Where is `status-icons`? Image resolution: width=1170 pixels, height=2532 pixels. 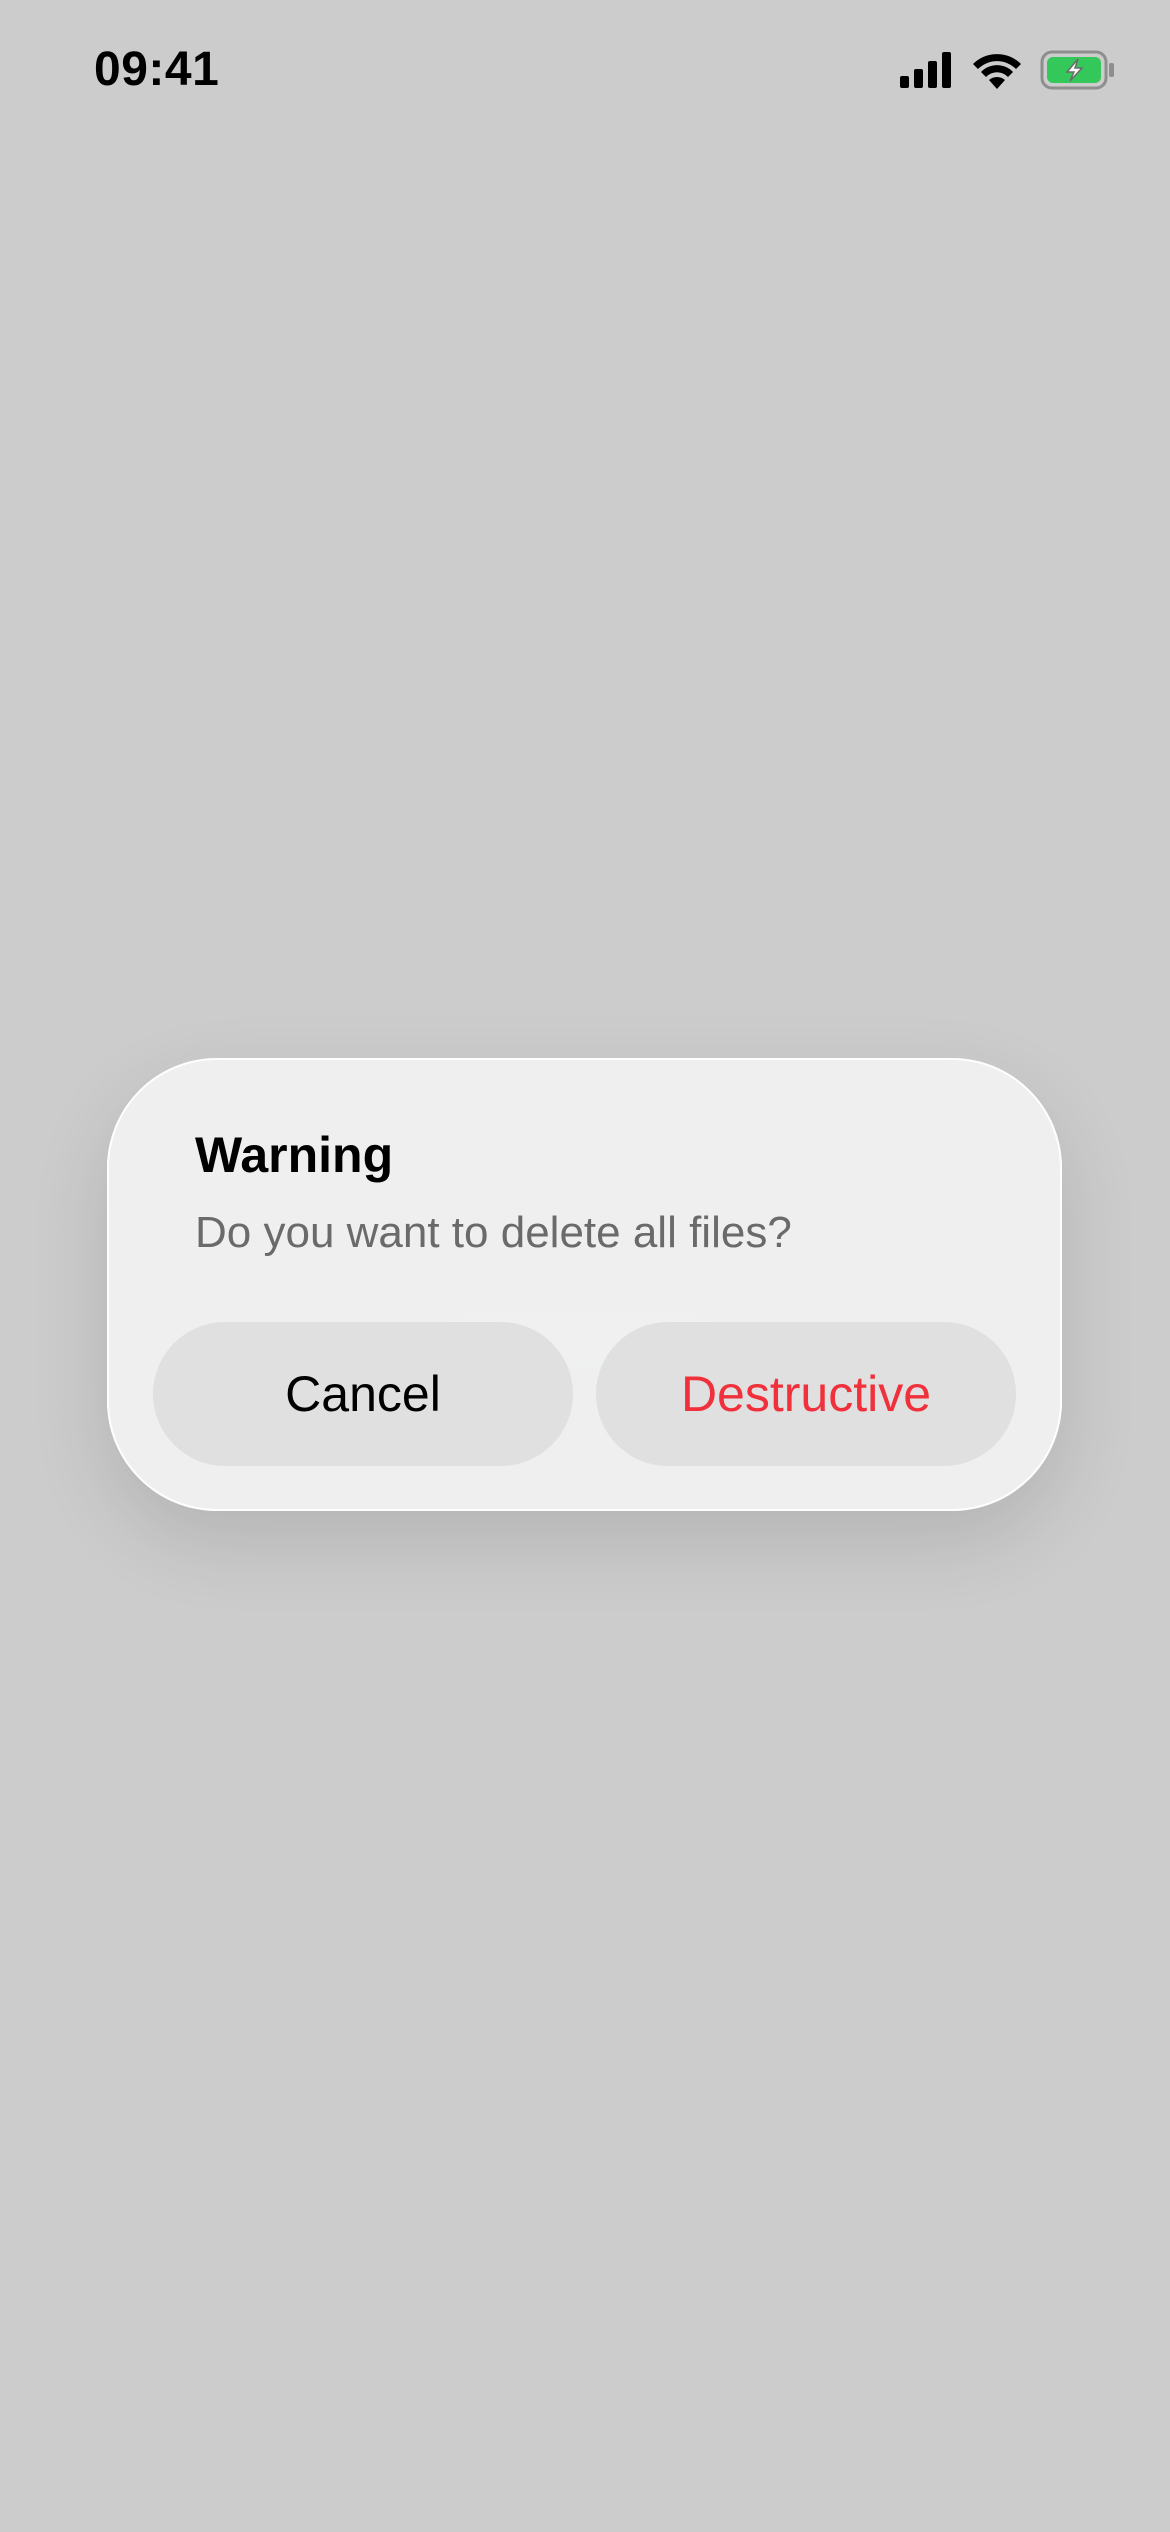
status-icons is located at coordinates (1008, 70).